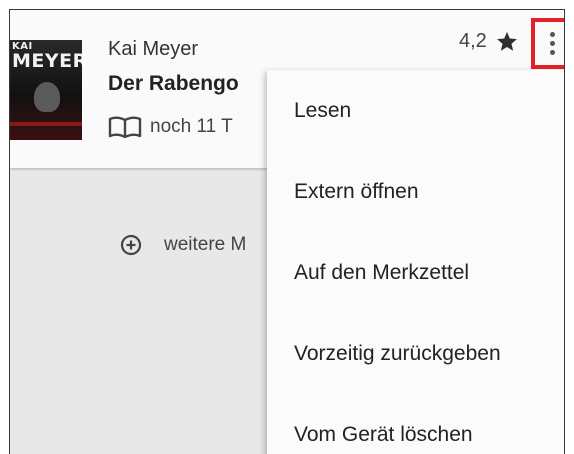  Describe the element at coordinates (191, 126) in the screenshot. I see `remaining-label: noch 11 T` at that location.